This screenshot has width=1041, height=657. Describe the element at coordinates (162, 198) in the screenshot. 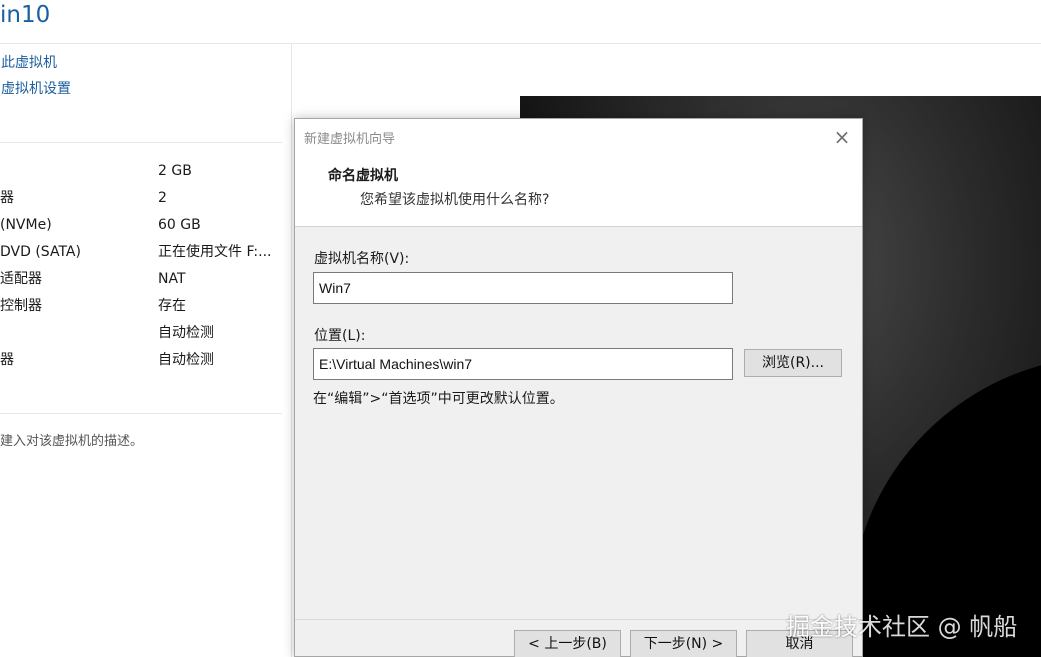

I see `device-value: 2` at that location.